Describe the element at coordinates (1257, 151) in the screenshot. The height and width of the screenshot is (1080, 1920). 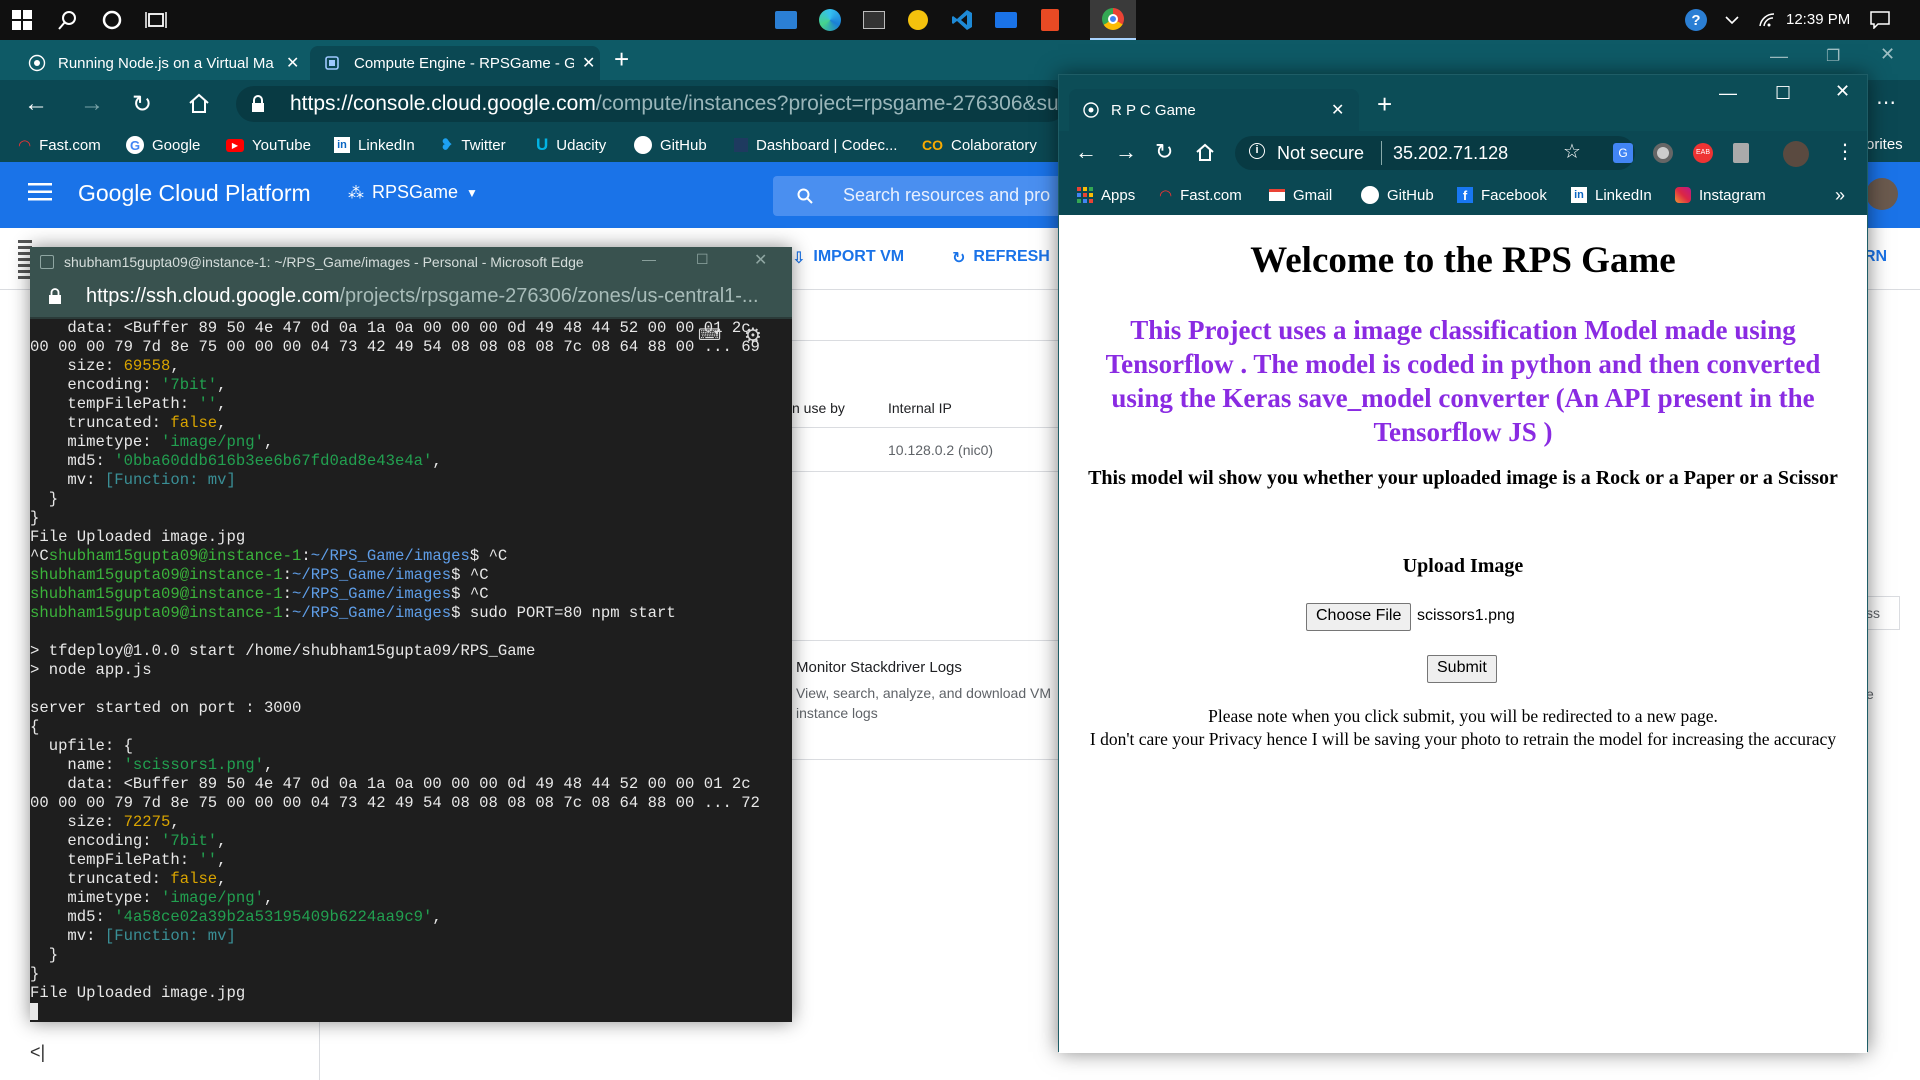
I see `info-icon: i` at that location.